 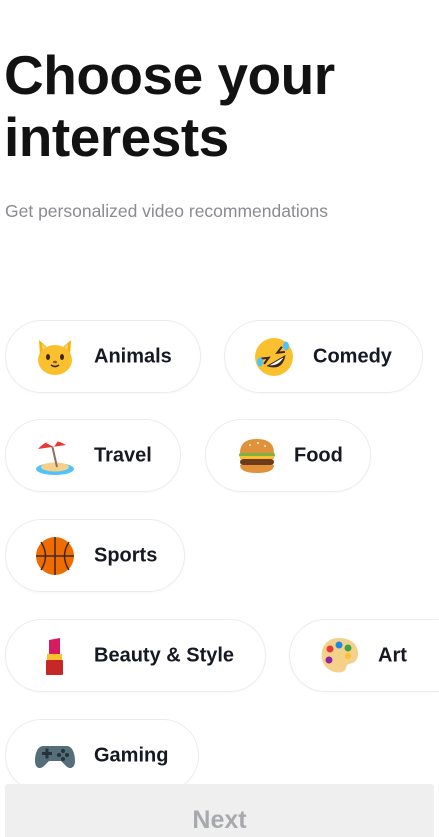 What do you see at coordinates (93, 455) in the screenshot?
I see `interest-chip-travel: Travel` at bounding box center [93, 455].